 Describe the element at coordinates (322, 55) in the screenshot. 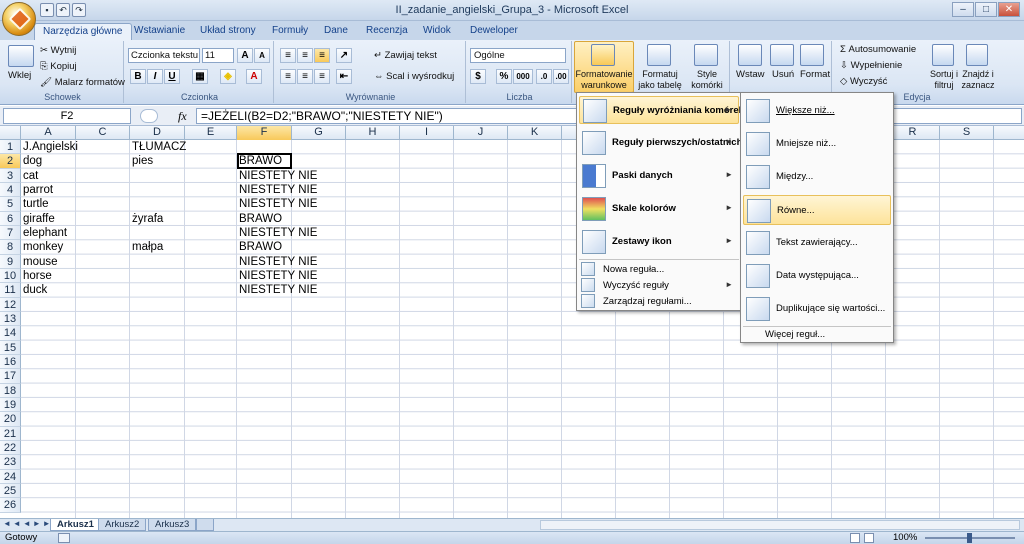

I see `align-bottom-icon: ≡` at that location.